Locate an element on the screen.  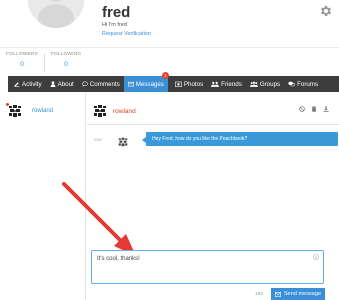
thread-actions is located at coordinates (314, 109).